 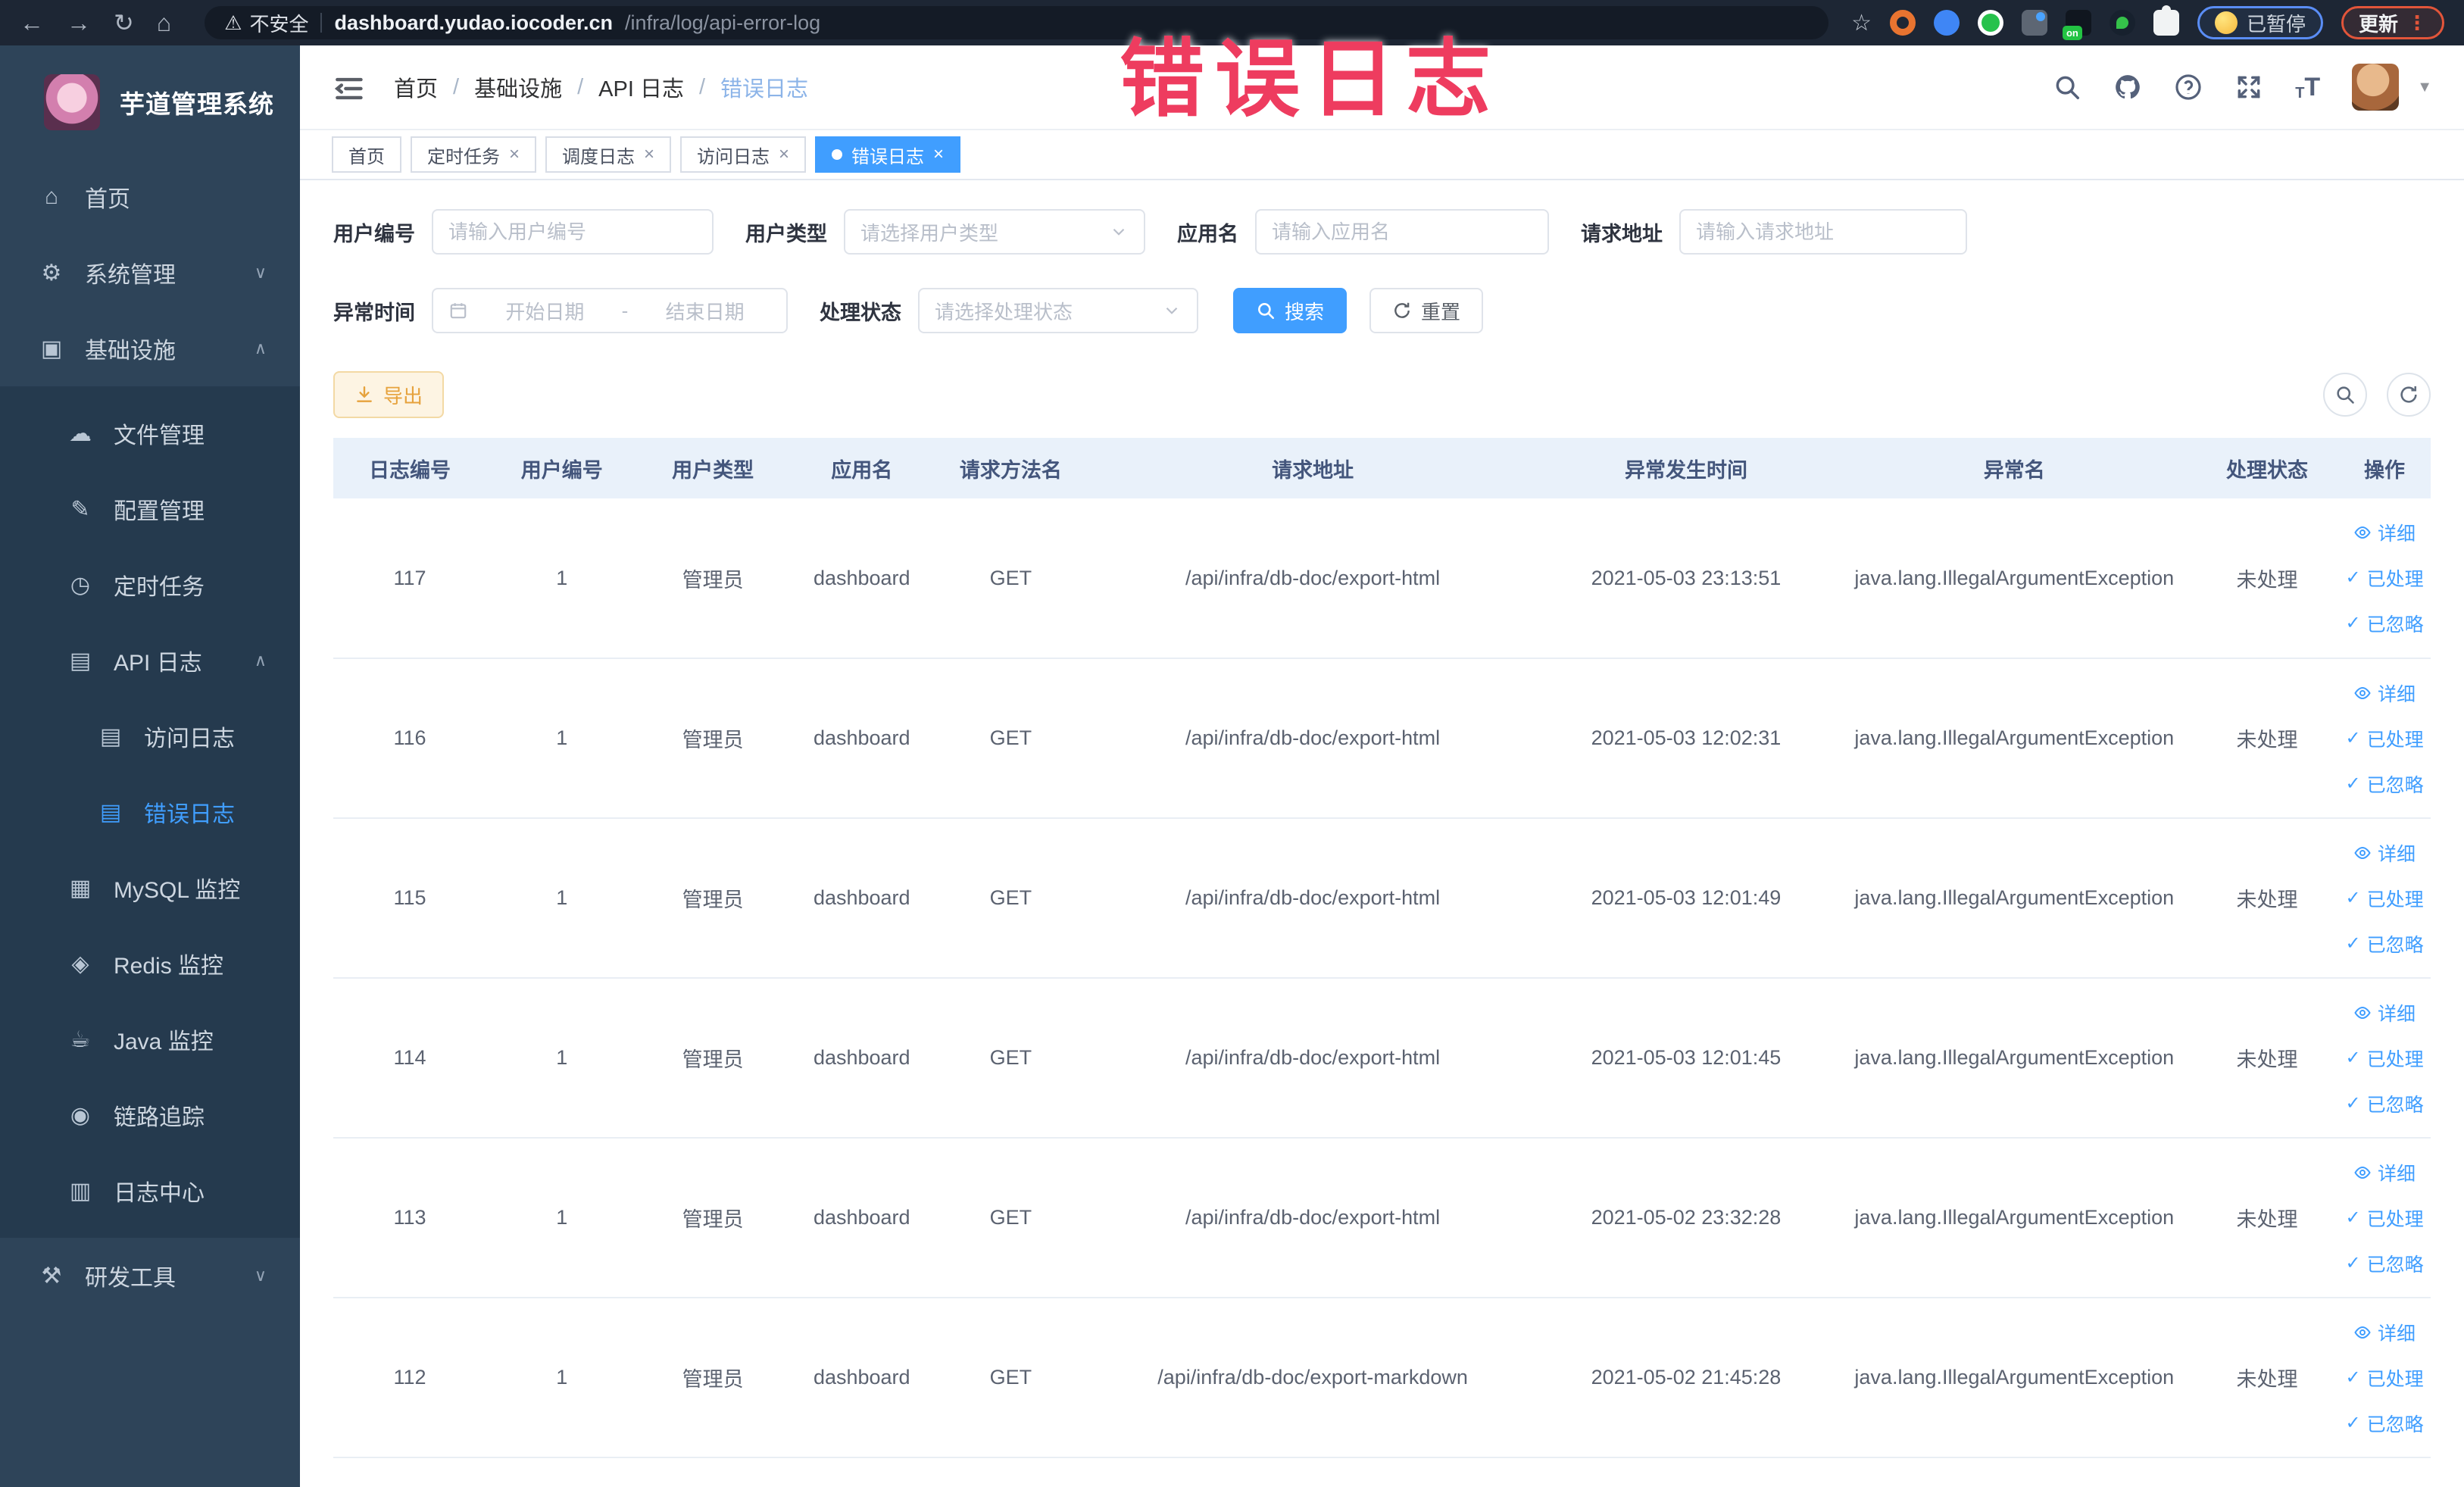 I want to click on sidebar-item-java: ☕ Java 监控, so click(x=150, y=1039).